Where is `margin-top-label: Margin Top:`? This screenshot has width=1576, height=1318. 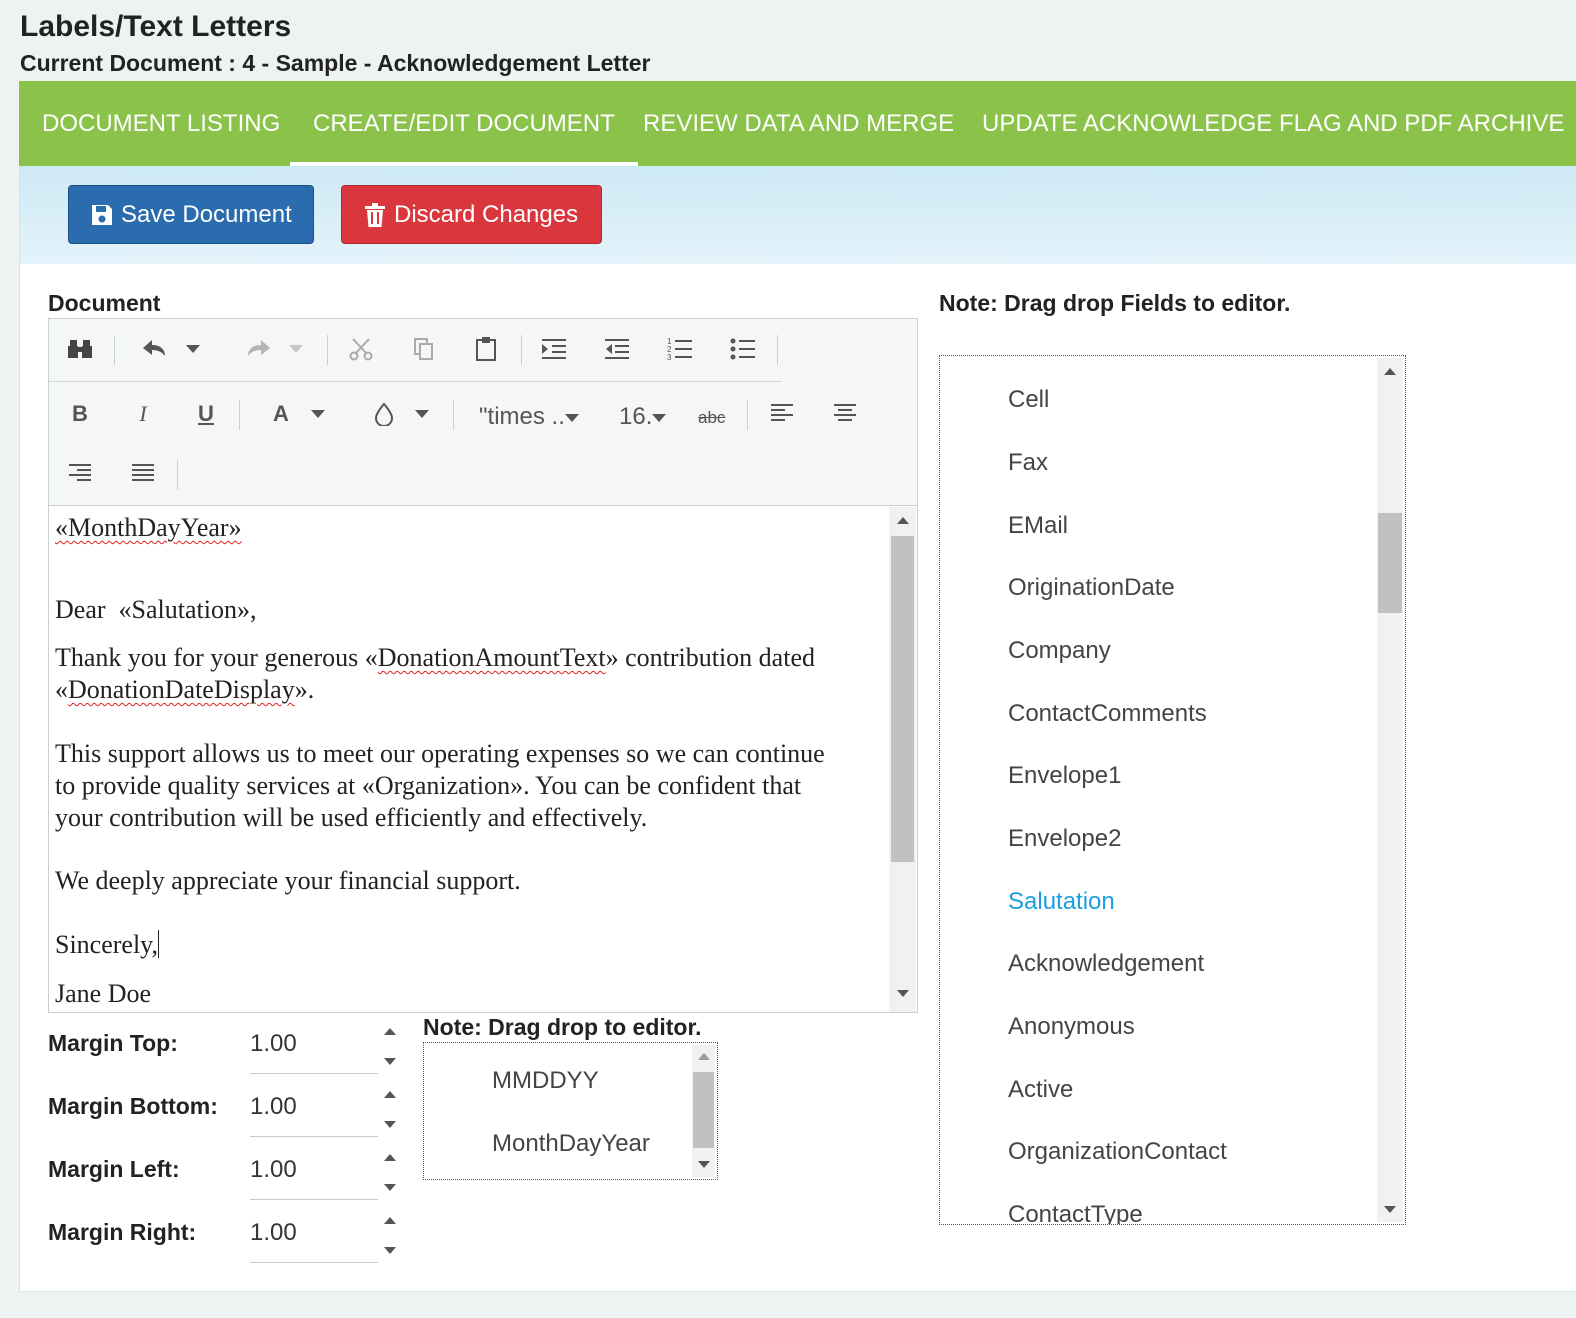 margin-top-label: Margin Top: is located at coordinates (113, 1043).